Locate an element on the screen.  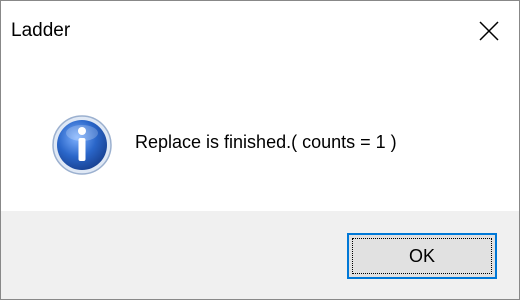
info-icon is located at coordinates (82, 145).